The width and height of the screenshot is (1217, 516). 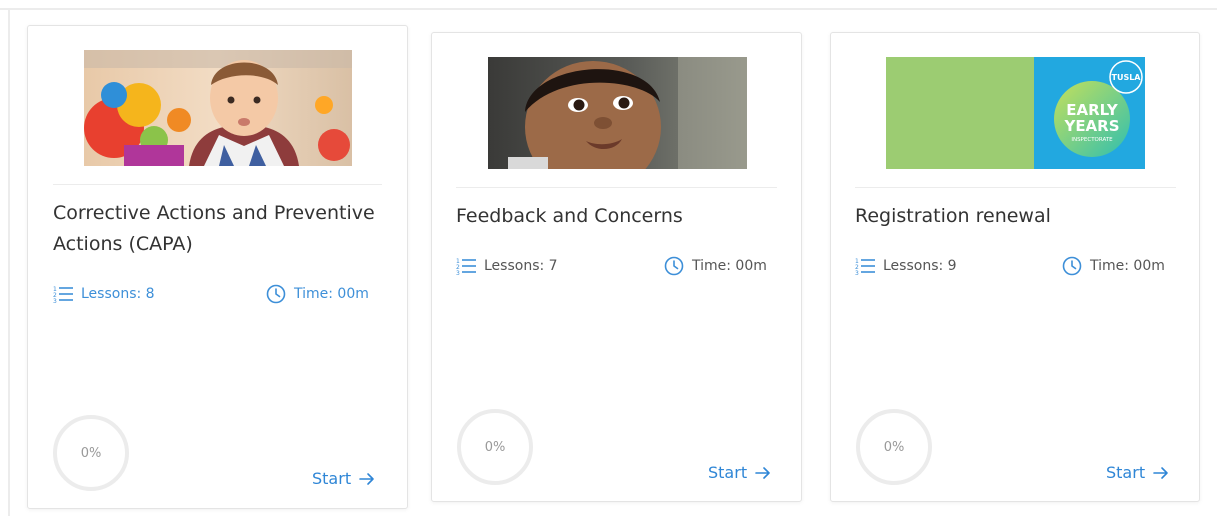 I want to click on course-image-baby-face, so click(x=617, y=113).